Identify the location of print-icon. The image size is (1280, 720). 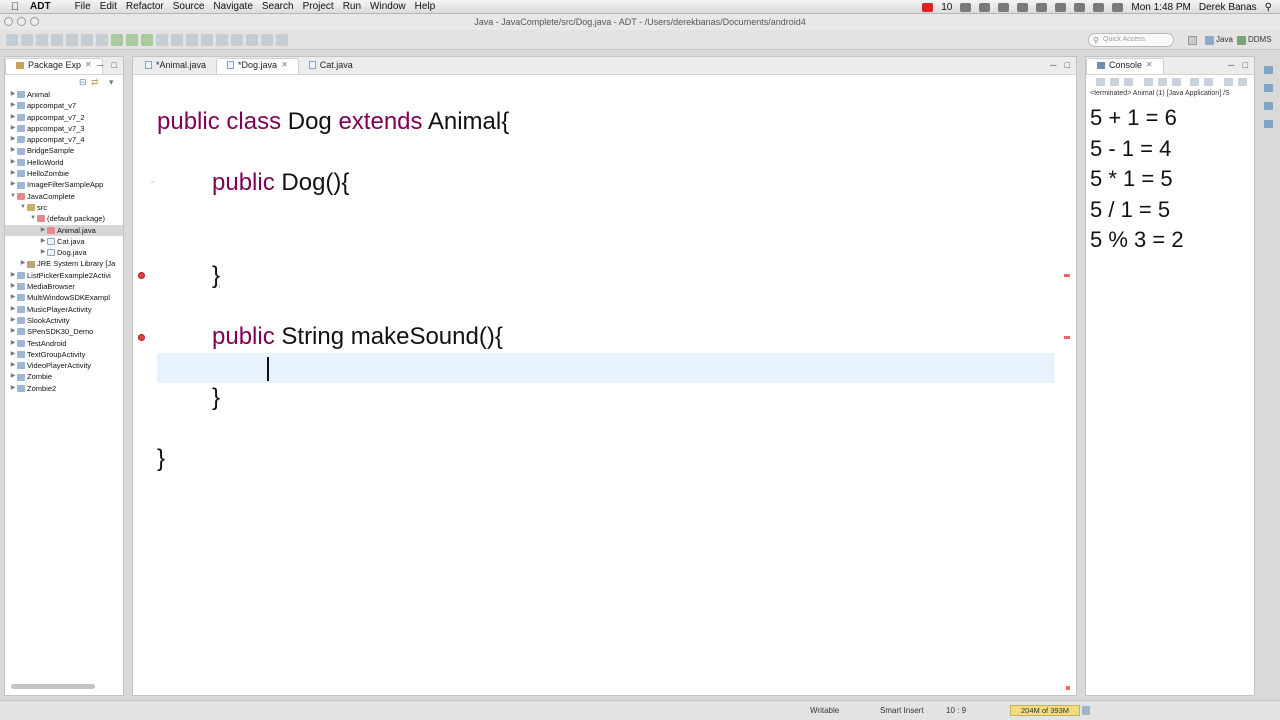
(57, 39).